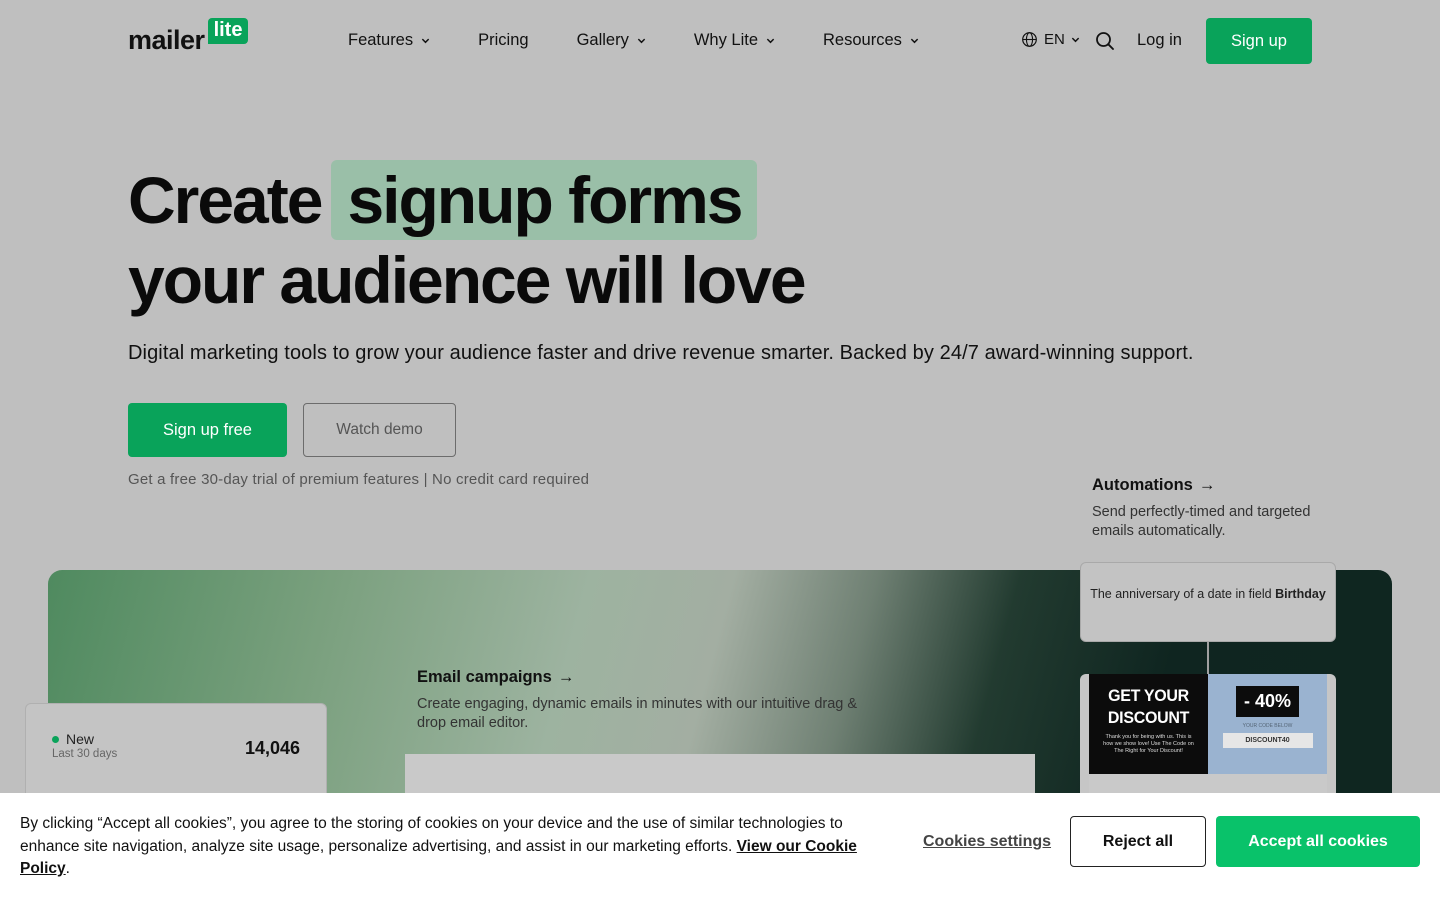  I want to click on hero-title-line2: your audience will love, so click(467, 280).